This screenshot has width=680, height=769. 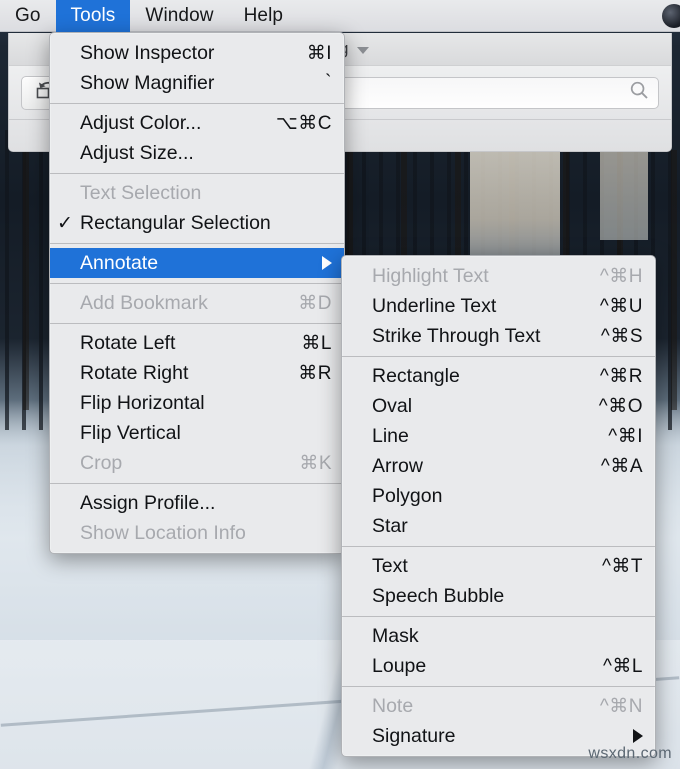 I want to click on menu-item-label: Oval, so click(x=392, y=405).